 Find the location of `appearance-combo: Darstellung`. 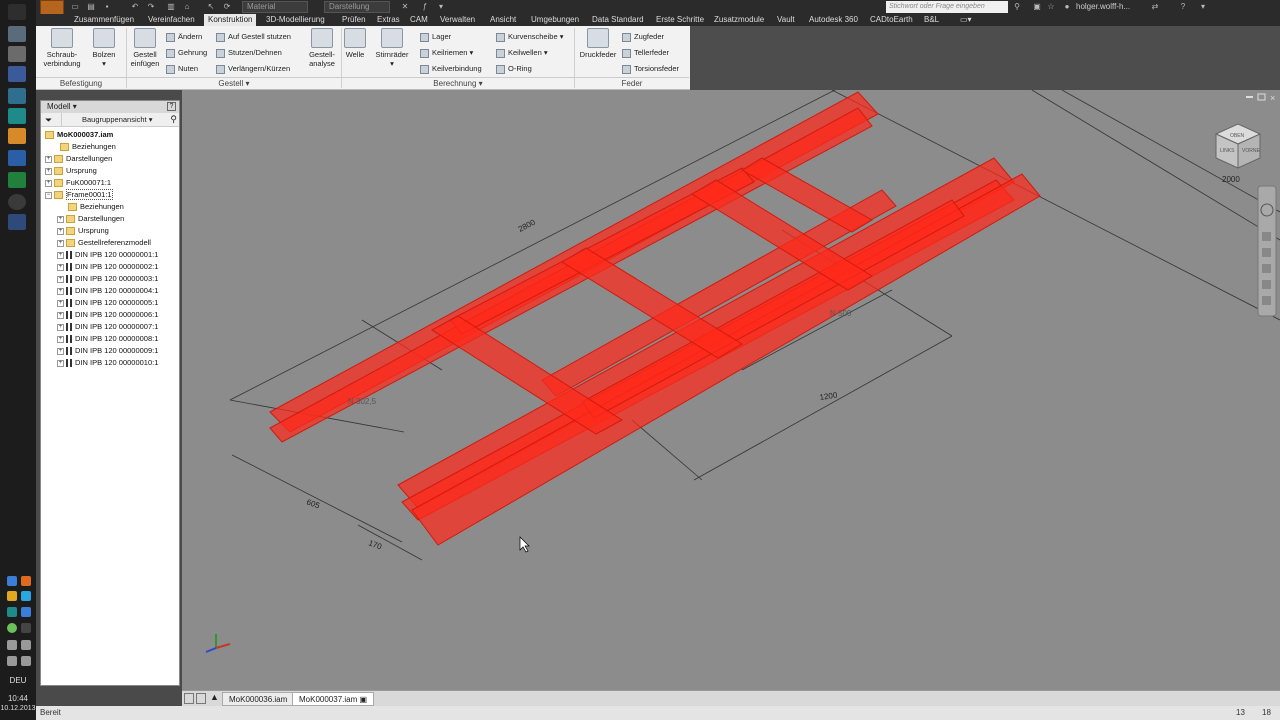

appearance-combo: Darstellung is located at coordinates (357, 7).